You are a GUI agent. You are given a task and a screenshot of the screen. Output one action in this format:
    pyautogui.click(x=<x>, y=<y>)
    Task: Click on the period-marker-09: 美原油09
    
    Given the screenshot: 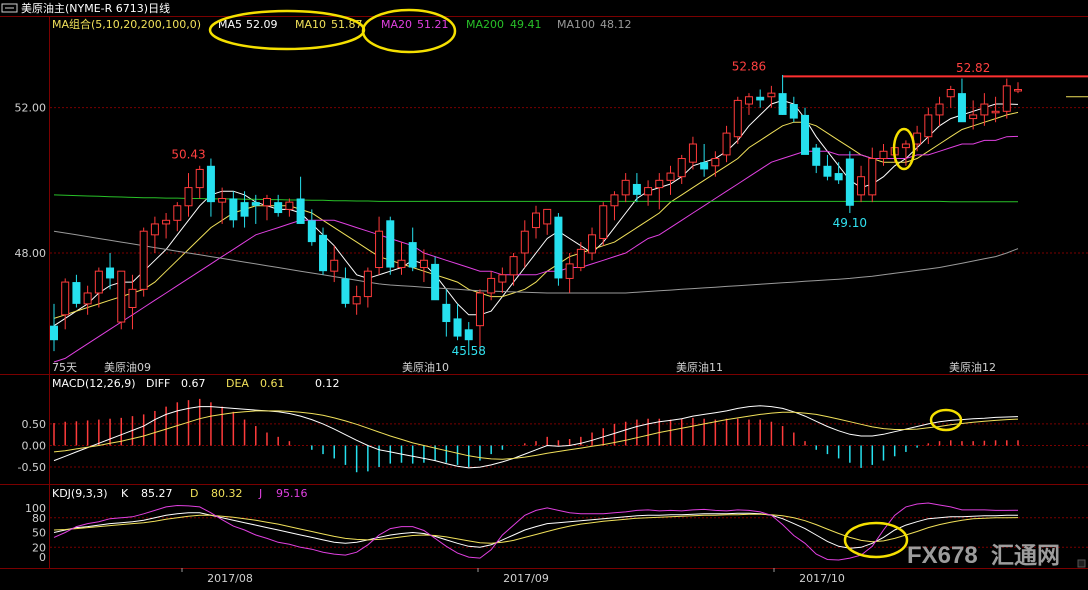 What is the action you would take?
    pyautogui.click(x=127, y=367)
    